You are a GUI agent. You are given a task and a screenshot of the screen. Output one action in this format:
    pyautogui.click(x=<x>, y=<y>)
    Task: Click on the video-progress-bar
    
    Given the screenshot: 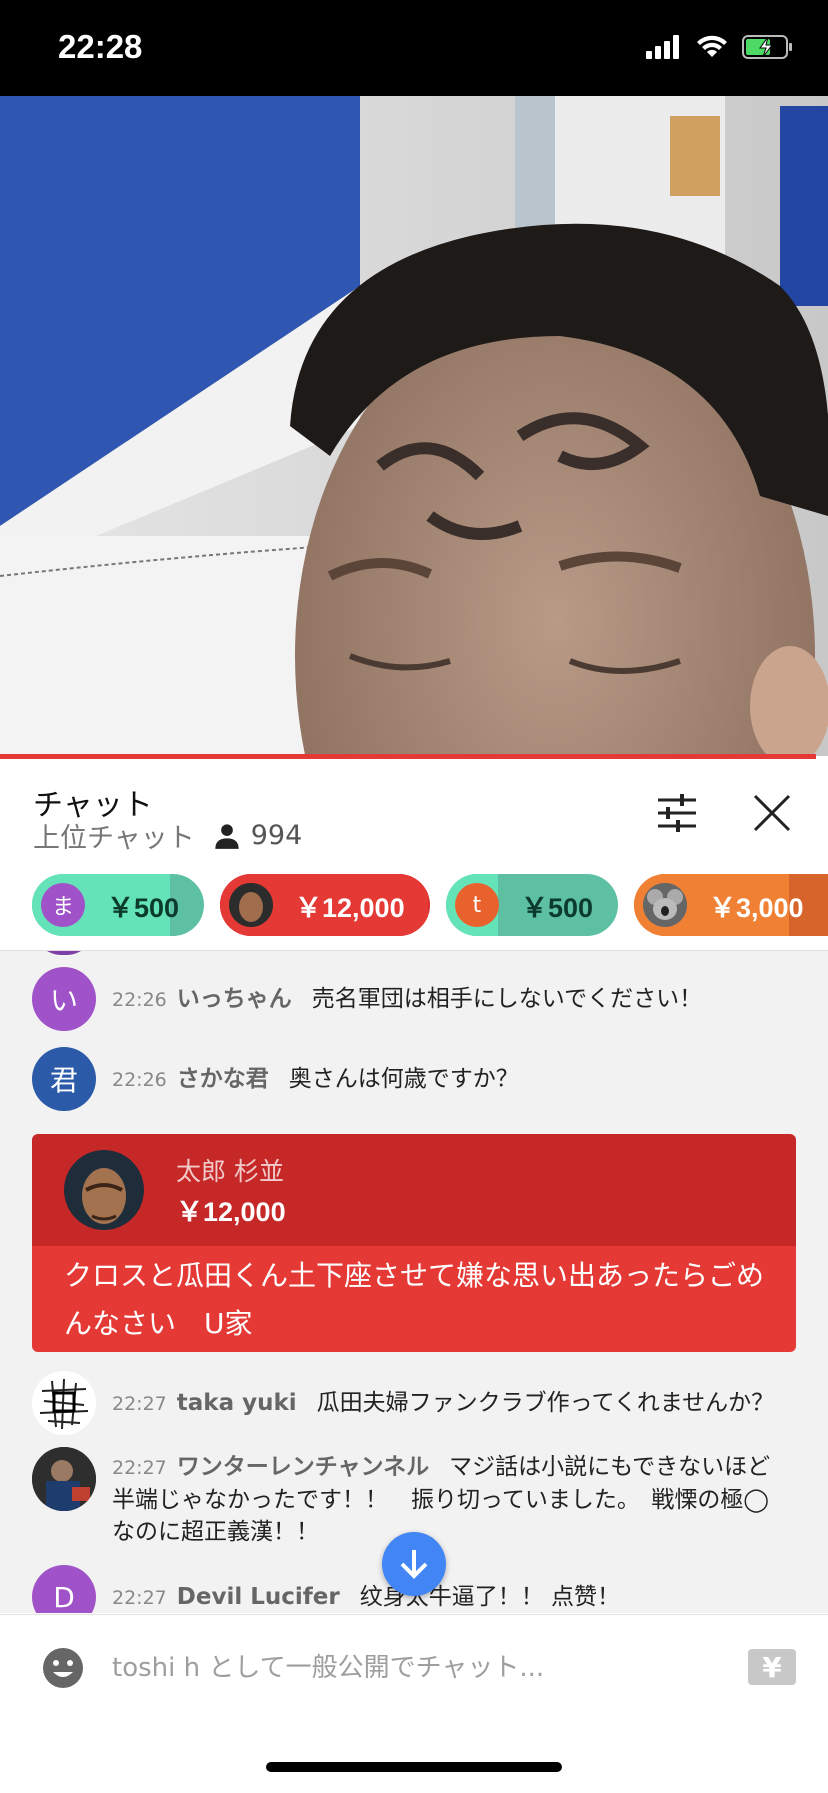 What is the action you would take?
    pyautogui.click(x=408, y=756)
    